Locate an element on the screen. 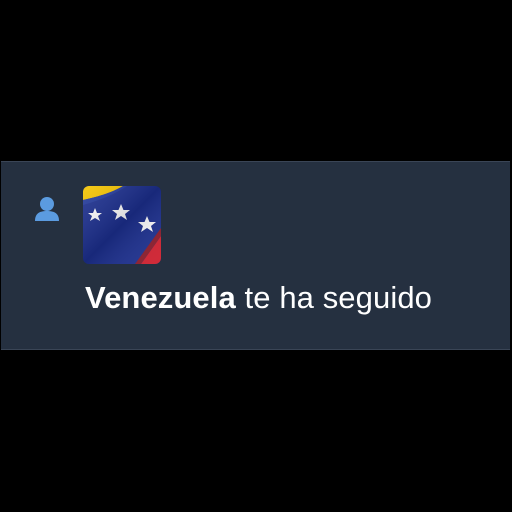 The image size is (512, 512). notification-message: Venezuela te ha seguido is located at coordinates (258, 298).